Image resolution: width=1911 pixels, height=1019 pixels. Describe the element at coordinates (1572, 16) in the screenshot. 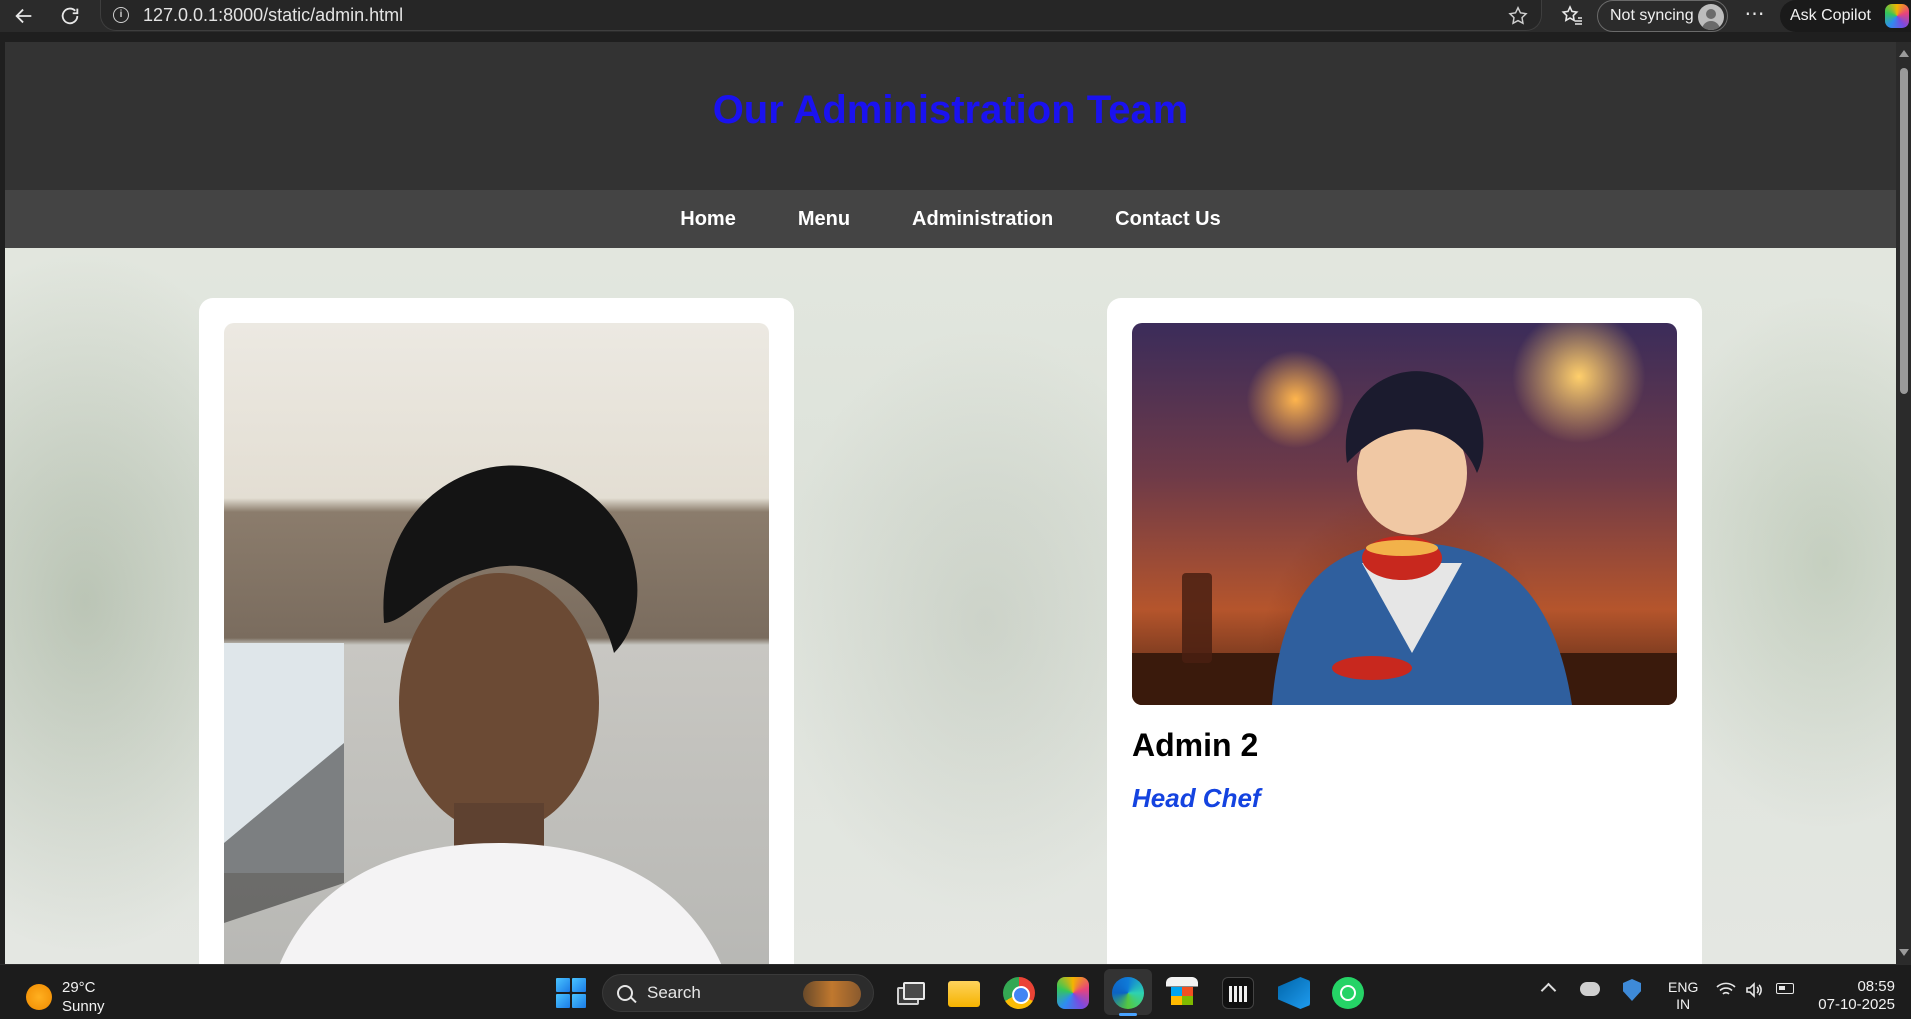

I see `favorites-icon` at that location.